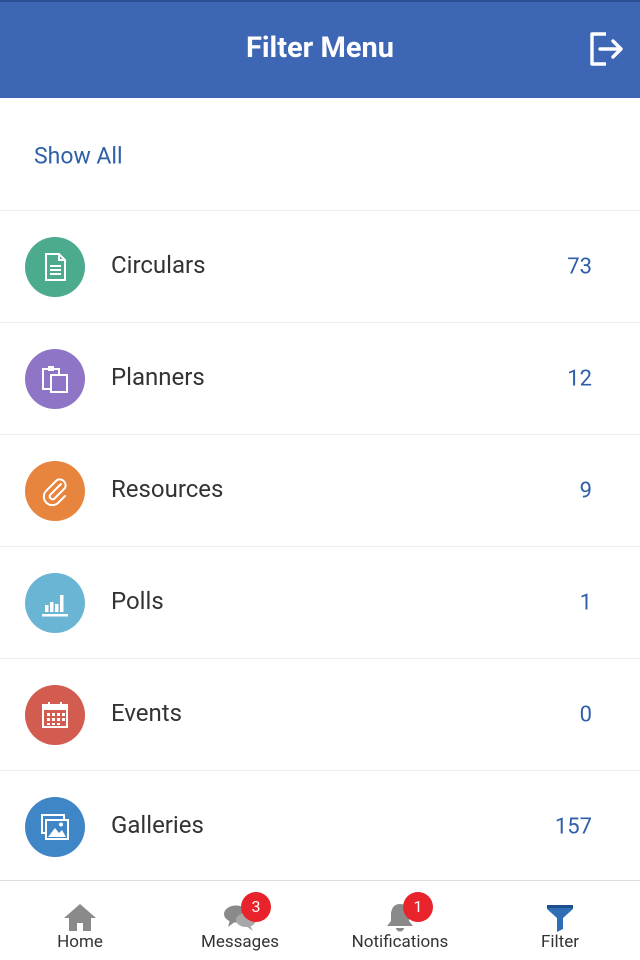  I want to click on category-row-polls: Polls 1, so click(320, 603).